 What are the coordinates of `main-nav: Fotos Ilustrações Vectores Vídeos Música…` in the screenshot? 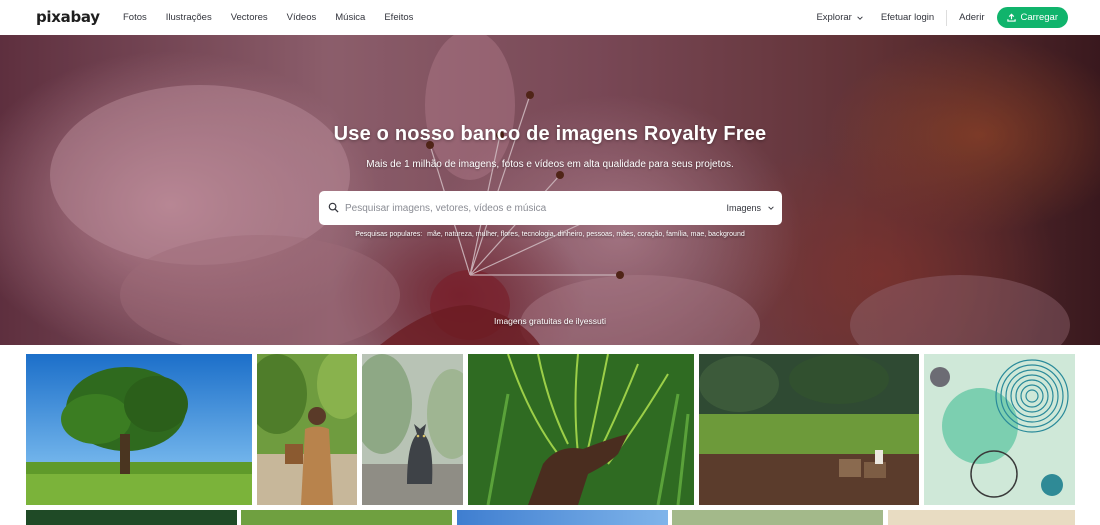 It's located at (277, 17).